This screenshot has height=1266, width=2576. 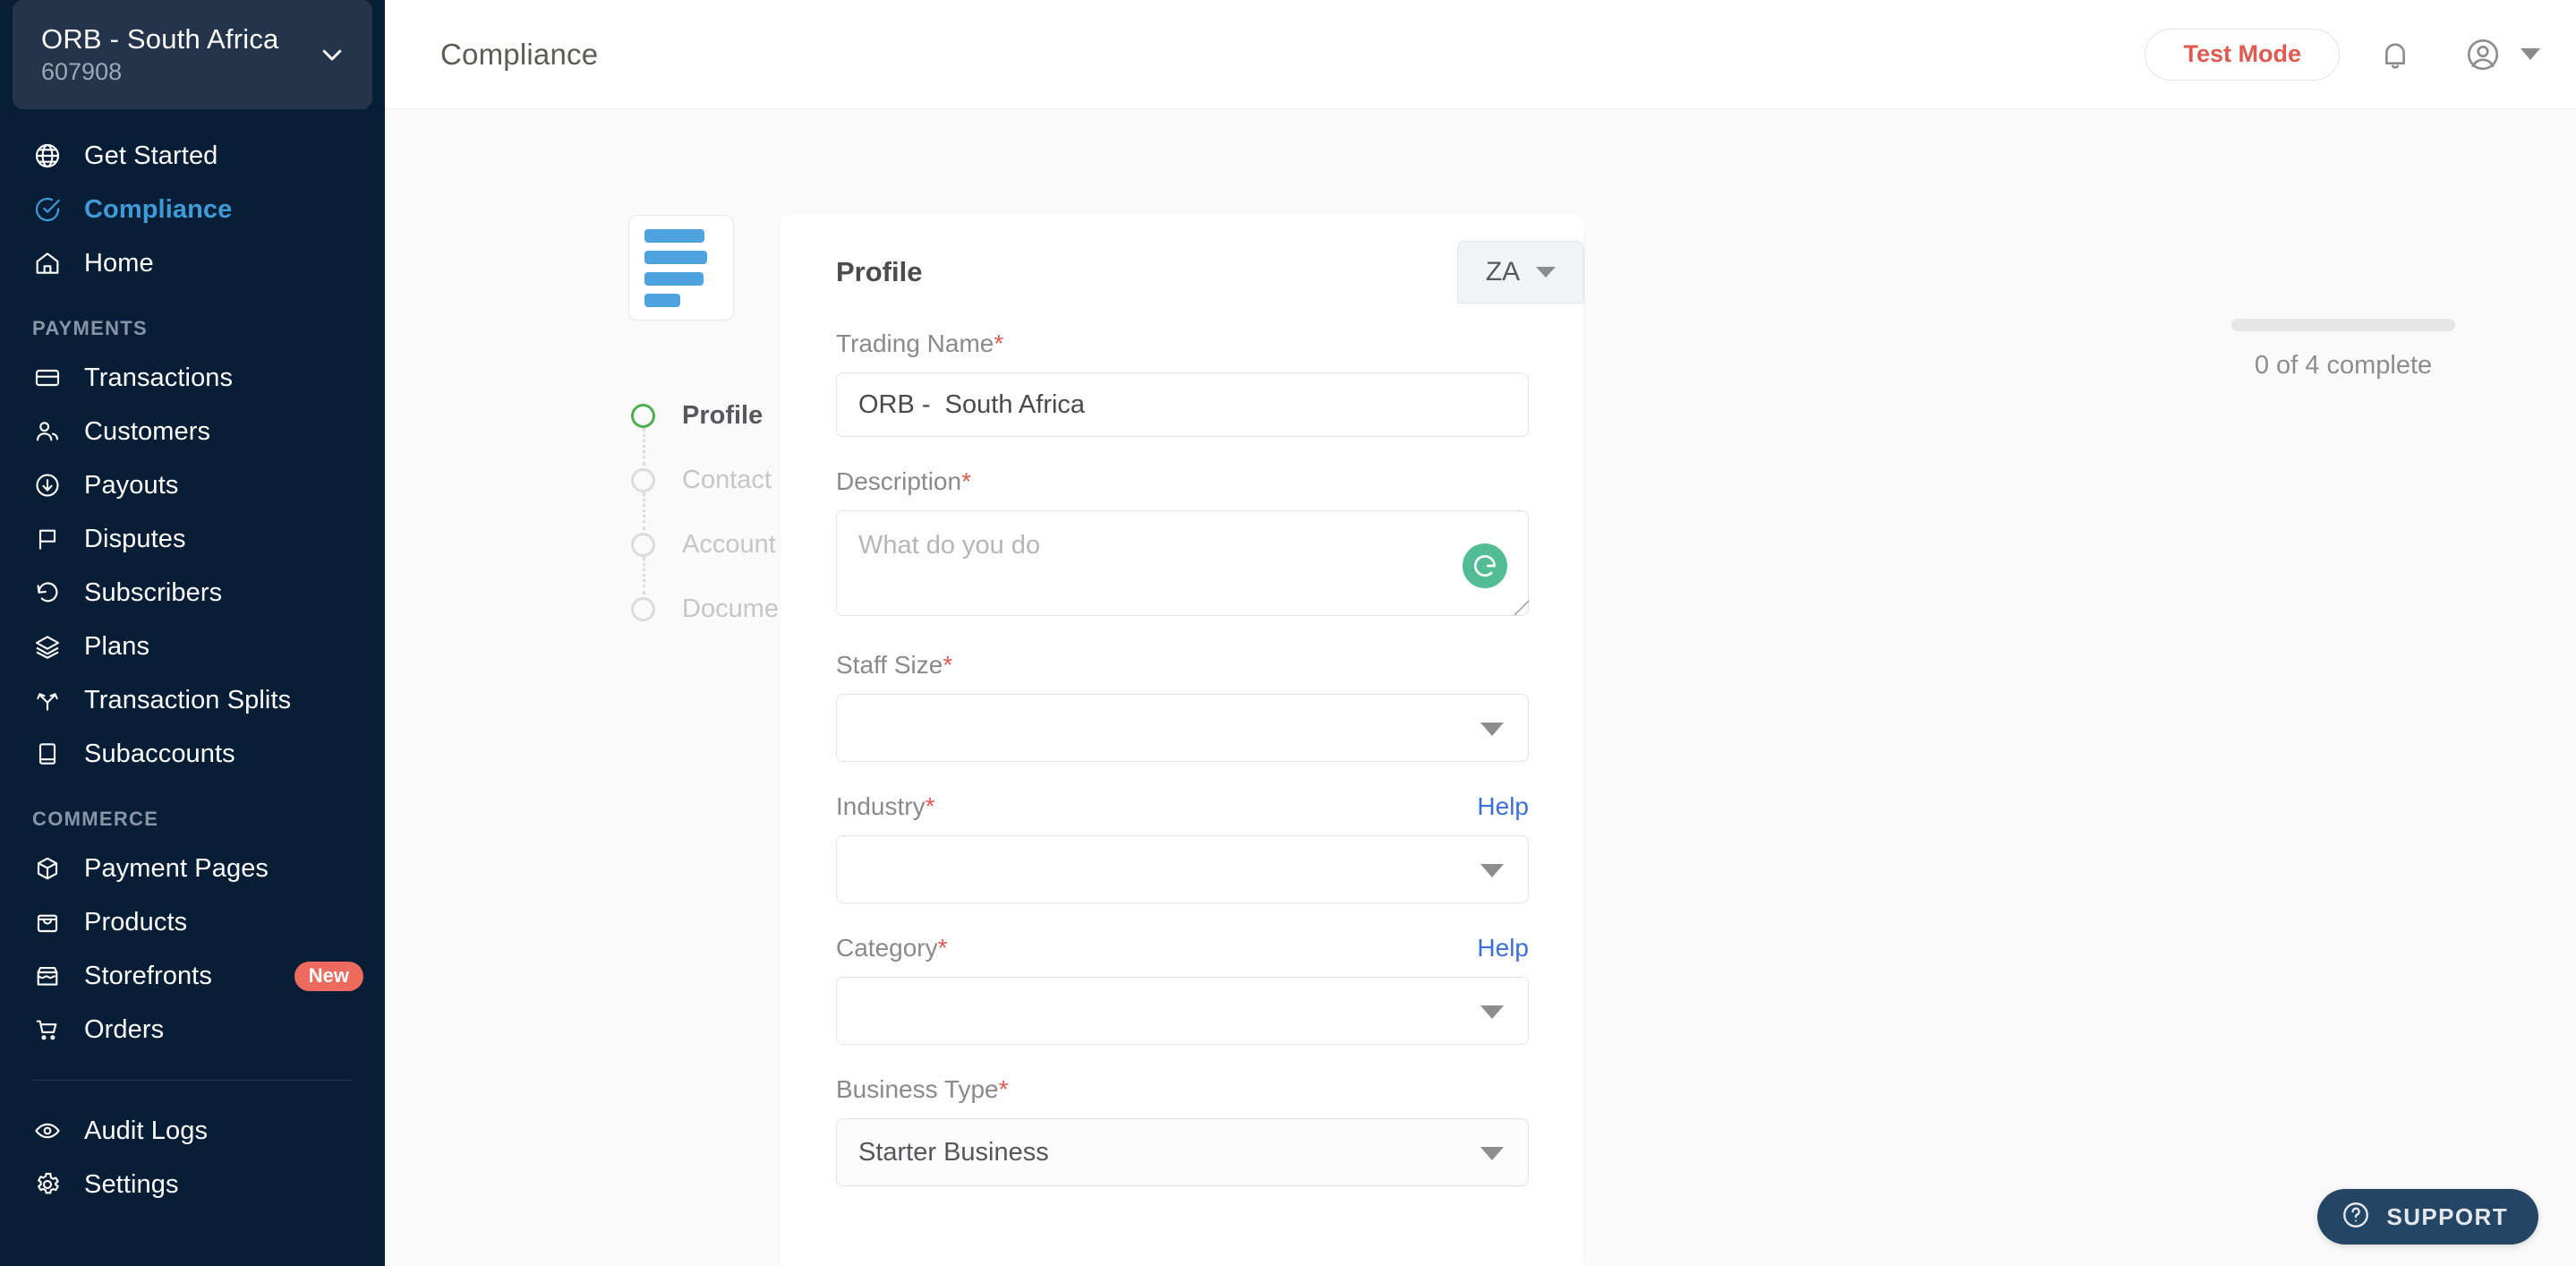 I want to click on test-mode-button: Test Mode, so click(x=2242, y=54).